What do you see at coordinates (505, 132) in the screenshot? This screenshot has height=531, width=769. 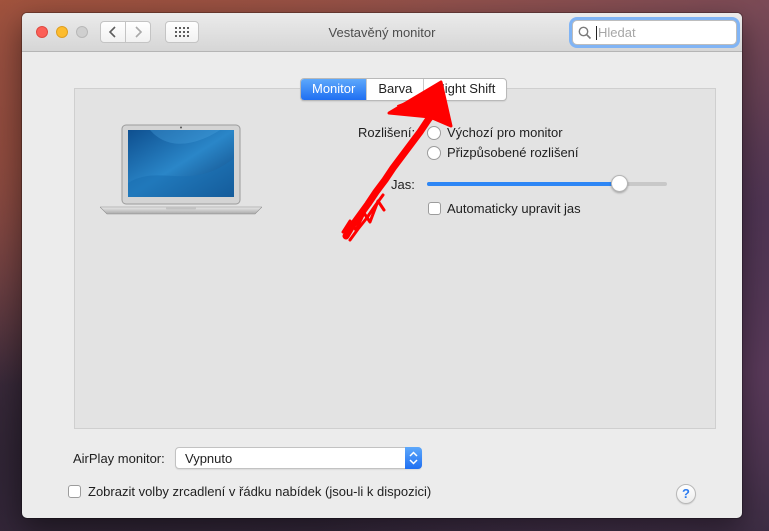 I see `resolution-default-label: Výchozí pro monitor` at bounding box center [505, 132].